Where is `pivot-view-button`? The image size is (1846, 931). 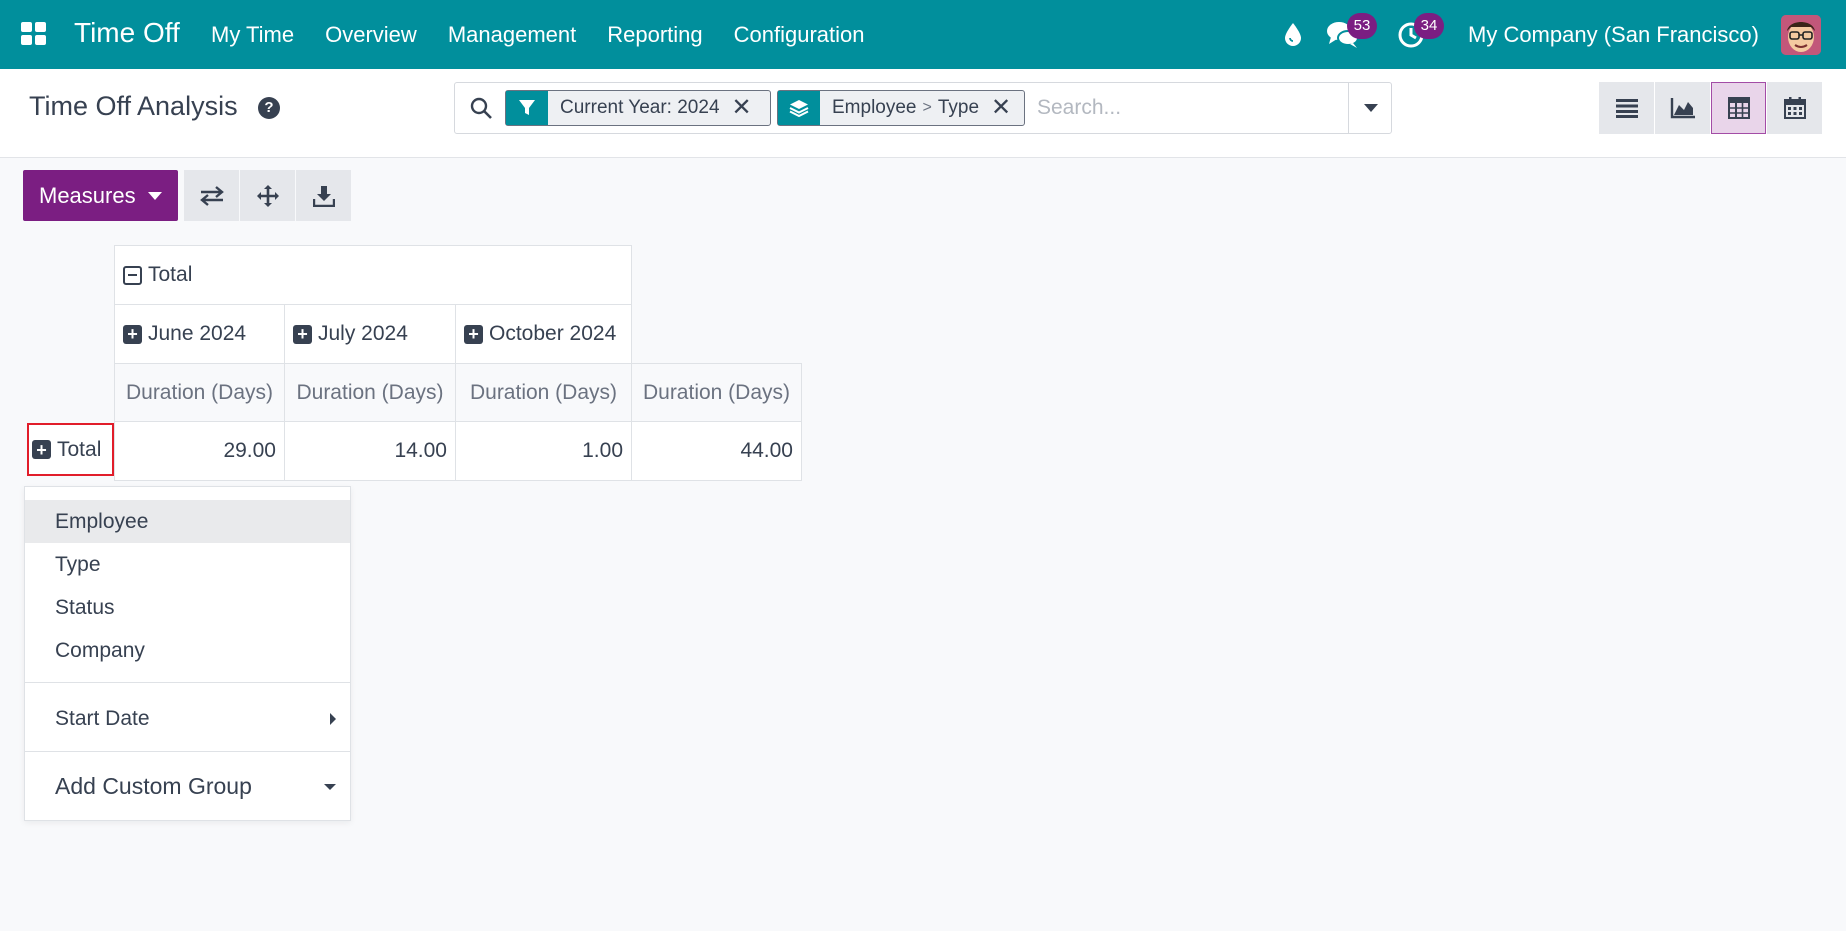 pivot-view-button is located at coordinates (1738, 108).